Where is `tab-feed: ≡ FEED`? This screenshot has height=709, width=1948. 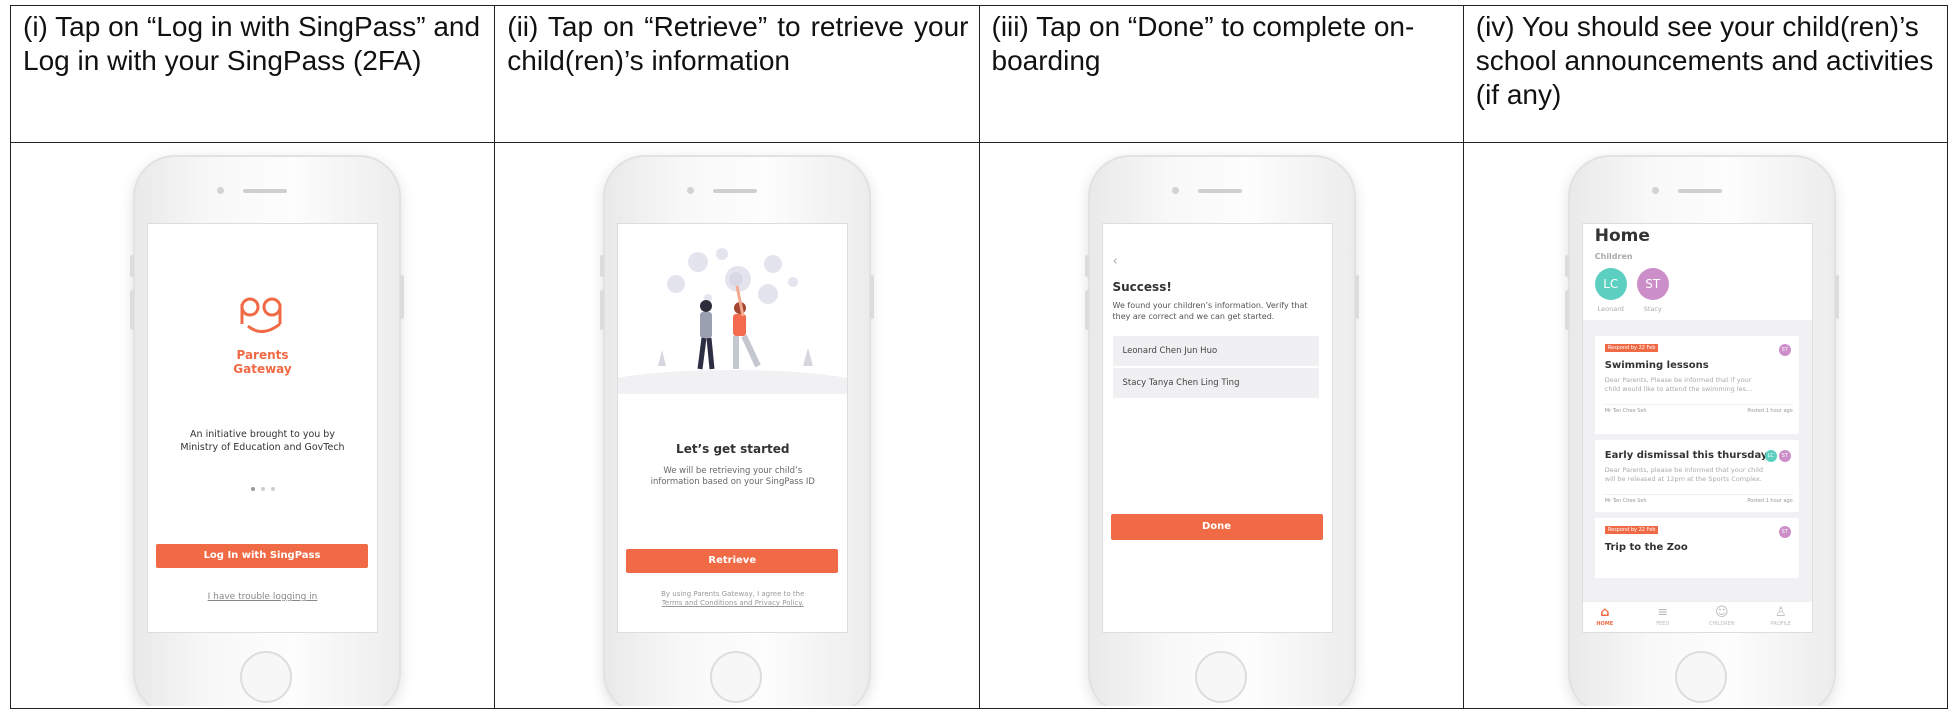
tab-feed: ≡ FEED is located at coordinates (1663, 616).